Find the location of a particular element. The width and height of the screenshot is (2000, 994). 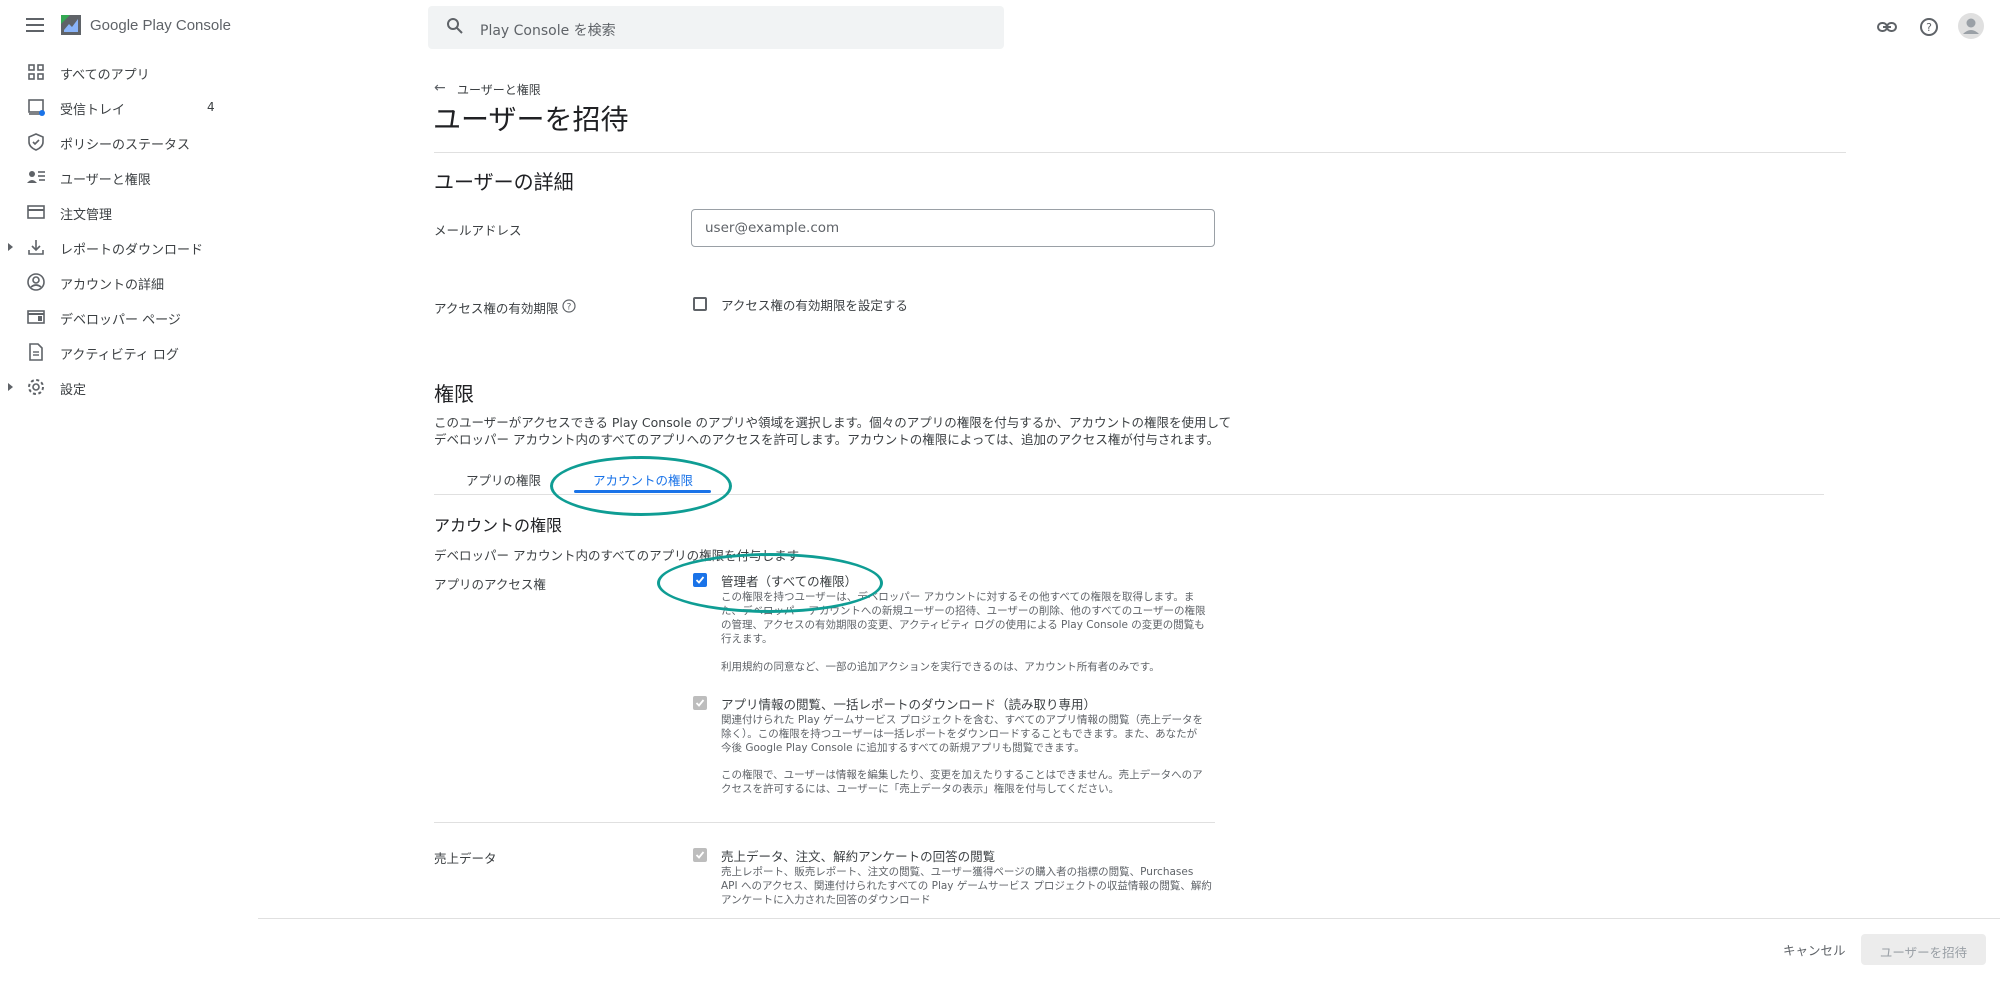

sidebar-item-report-download: レポートのダウンロード is located at coordinates (120, 247).